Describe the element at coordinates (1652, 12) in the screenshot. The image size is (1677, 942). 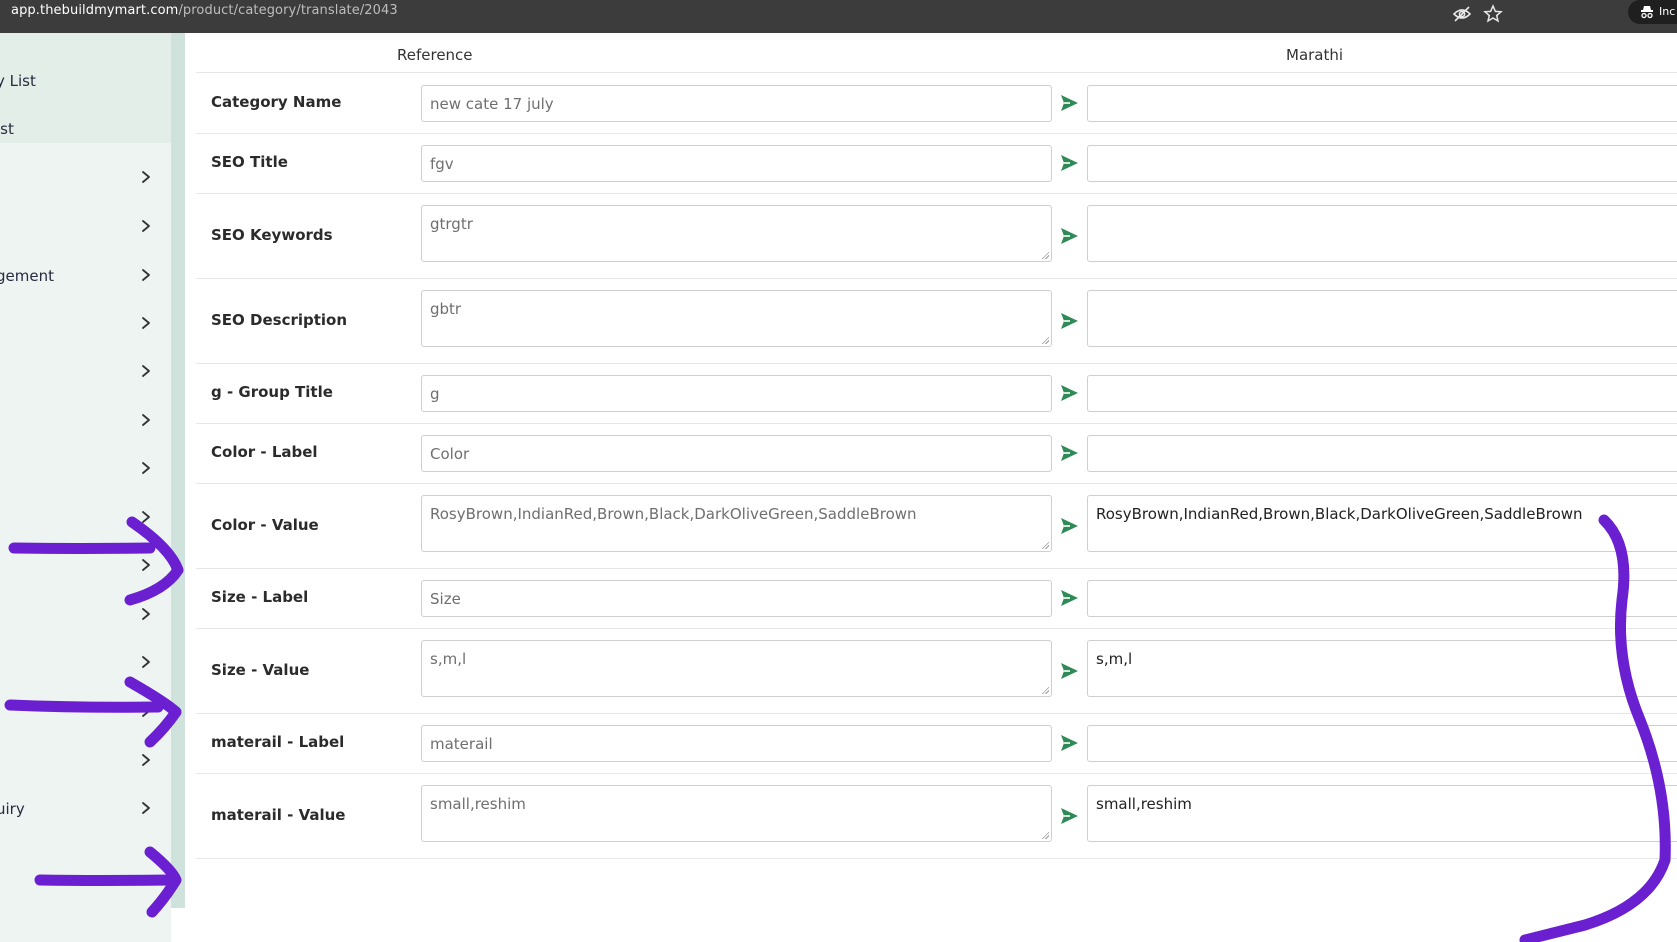
I see `profile-chip: Inc` at that location.